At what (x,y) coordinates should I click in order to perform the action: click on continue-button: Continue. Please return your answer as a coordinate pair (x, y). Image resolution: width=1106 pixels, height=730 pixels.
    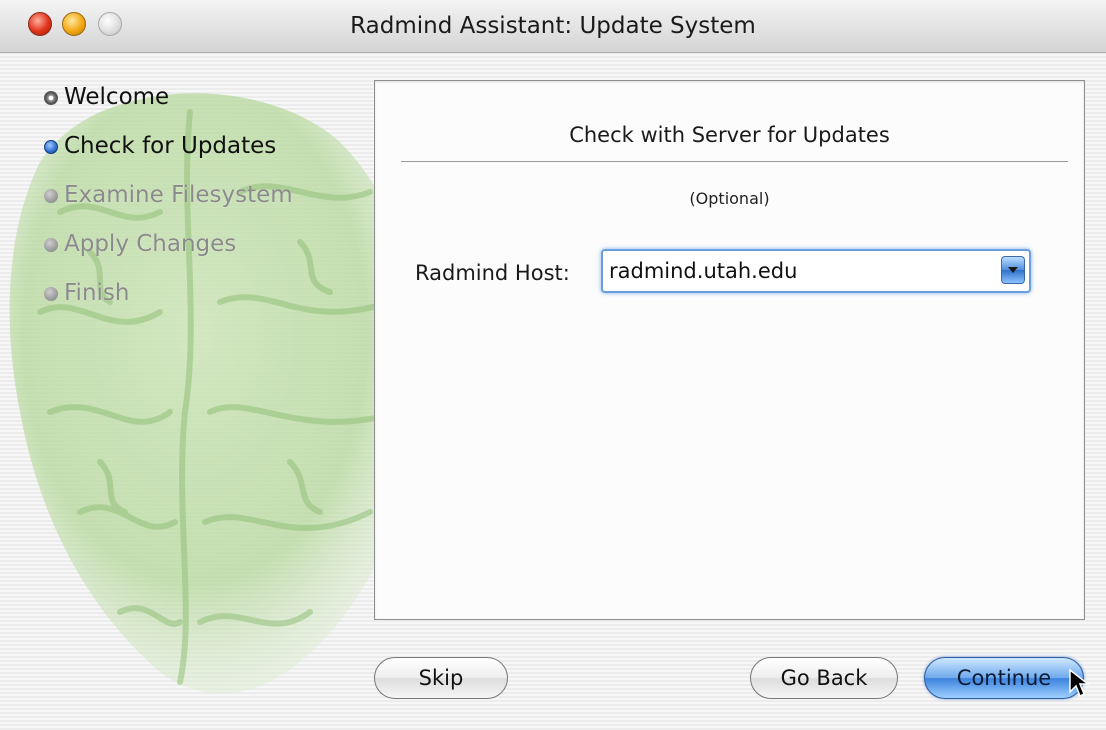
    Looking at the image, I should click on (1004, 678).